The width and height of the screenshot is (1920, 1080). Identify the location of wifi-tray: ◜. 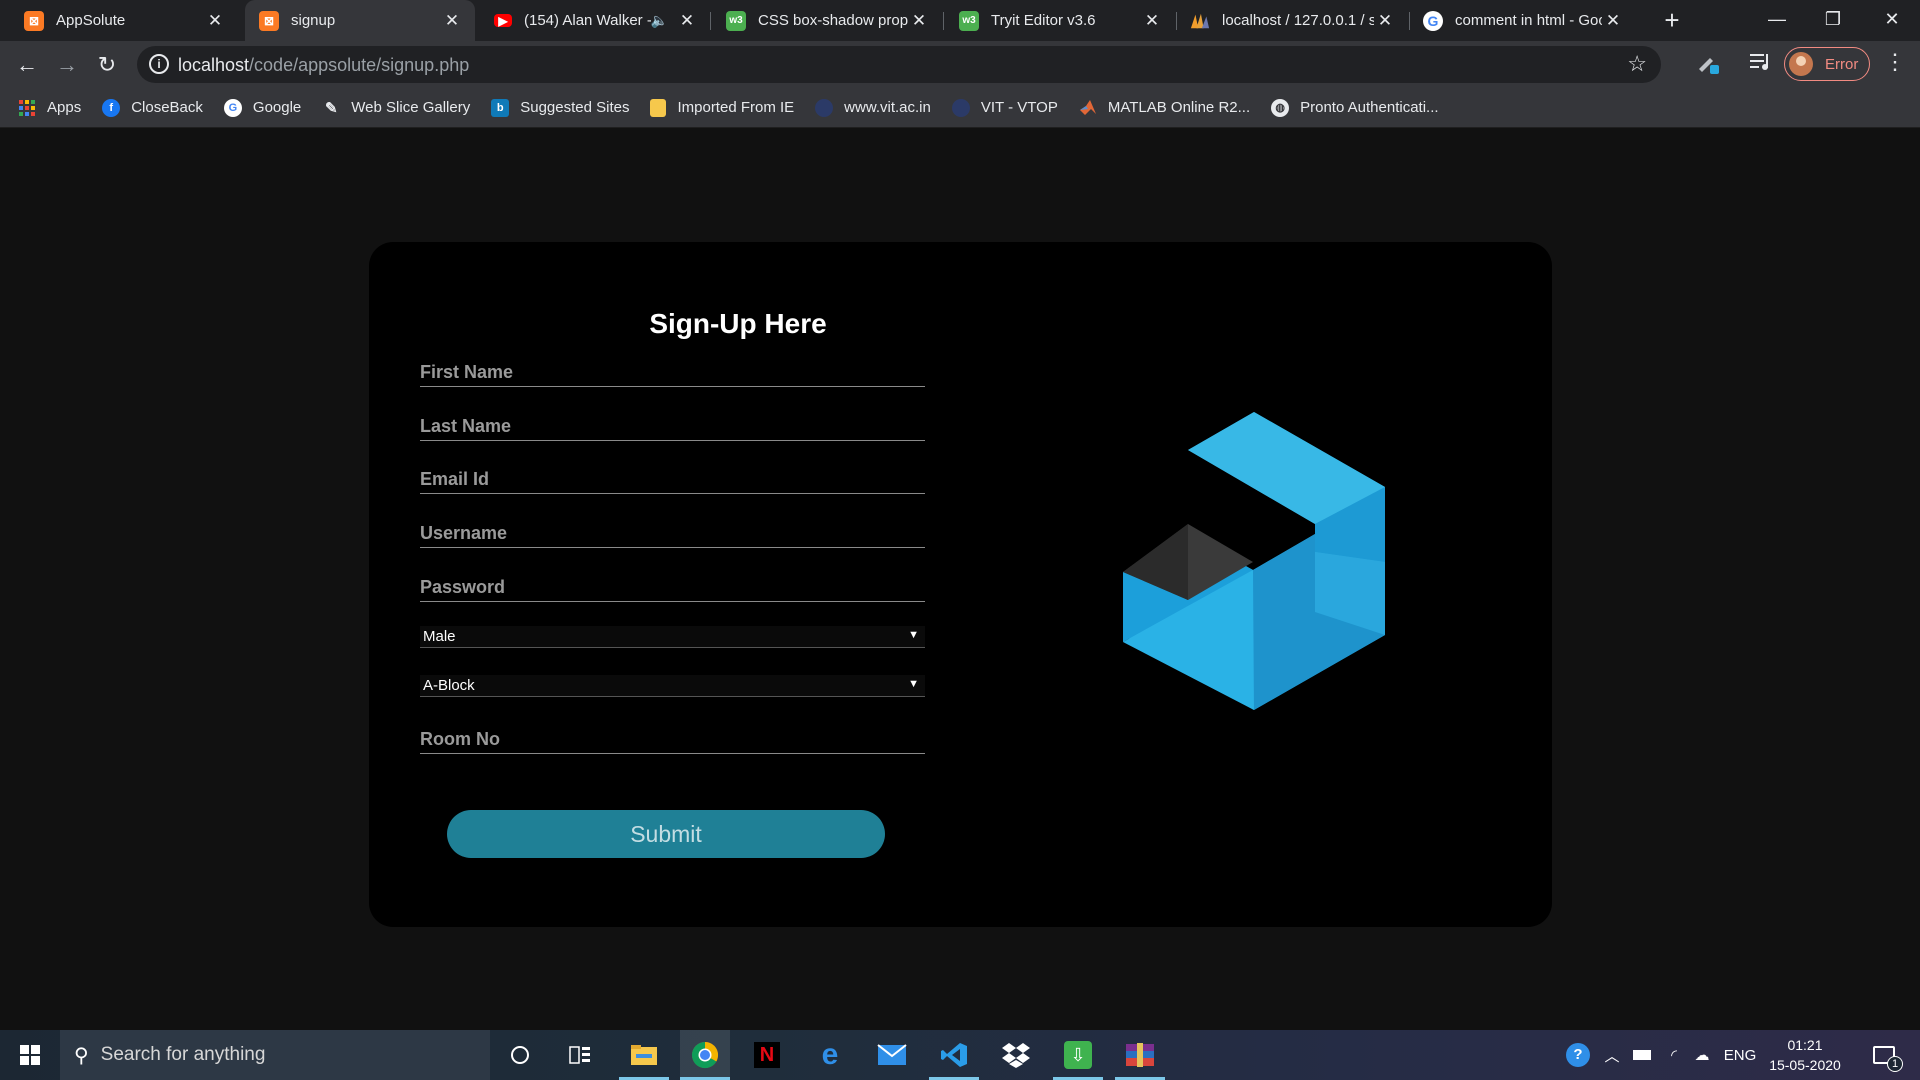
(1674, 1055).